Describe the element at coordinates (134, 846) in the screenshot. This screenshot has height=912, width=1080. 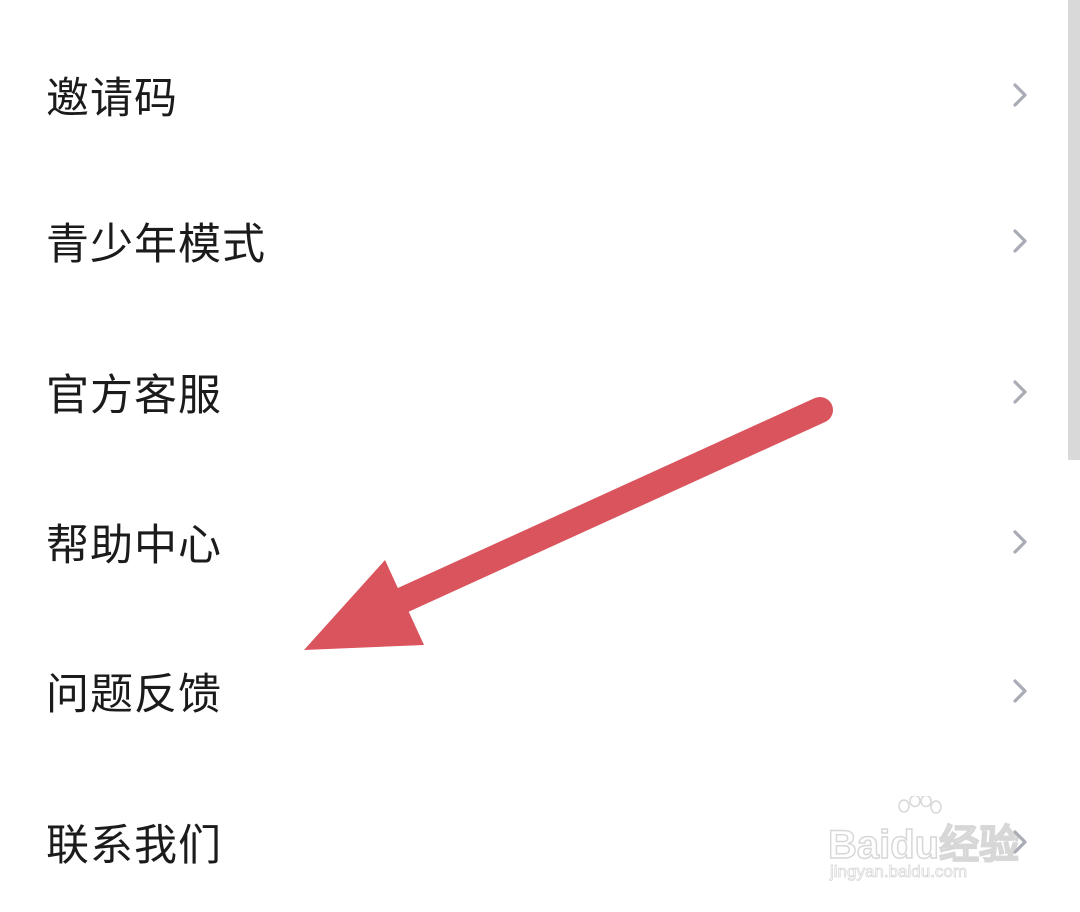
I see `menu-item-label: 联系我们` at that location.